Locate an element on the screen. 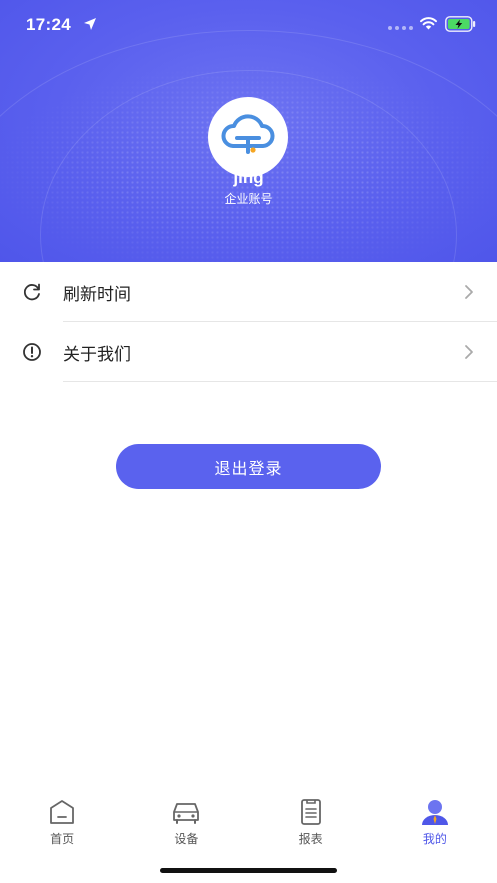 The width and height of the screenshot is (497, 883). home-indicator is located at coordinates (248, 870).